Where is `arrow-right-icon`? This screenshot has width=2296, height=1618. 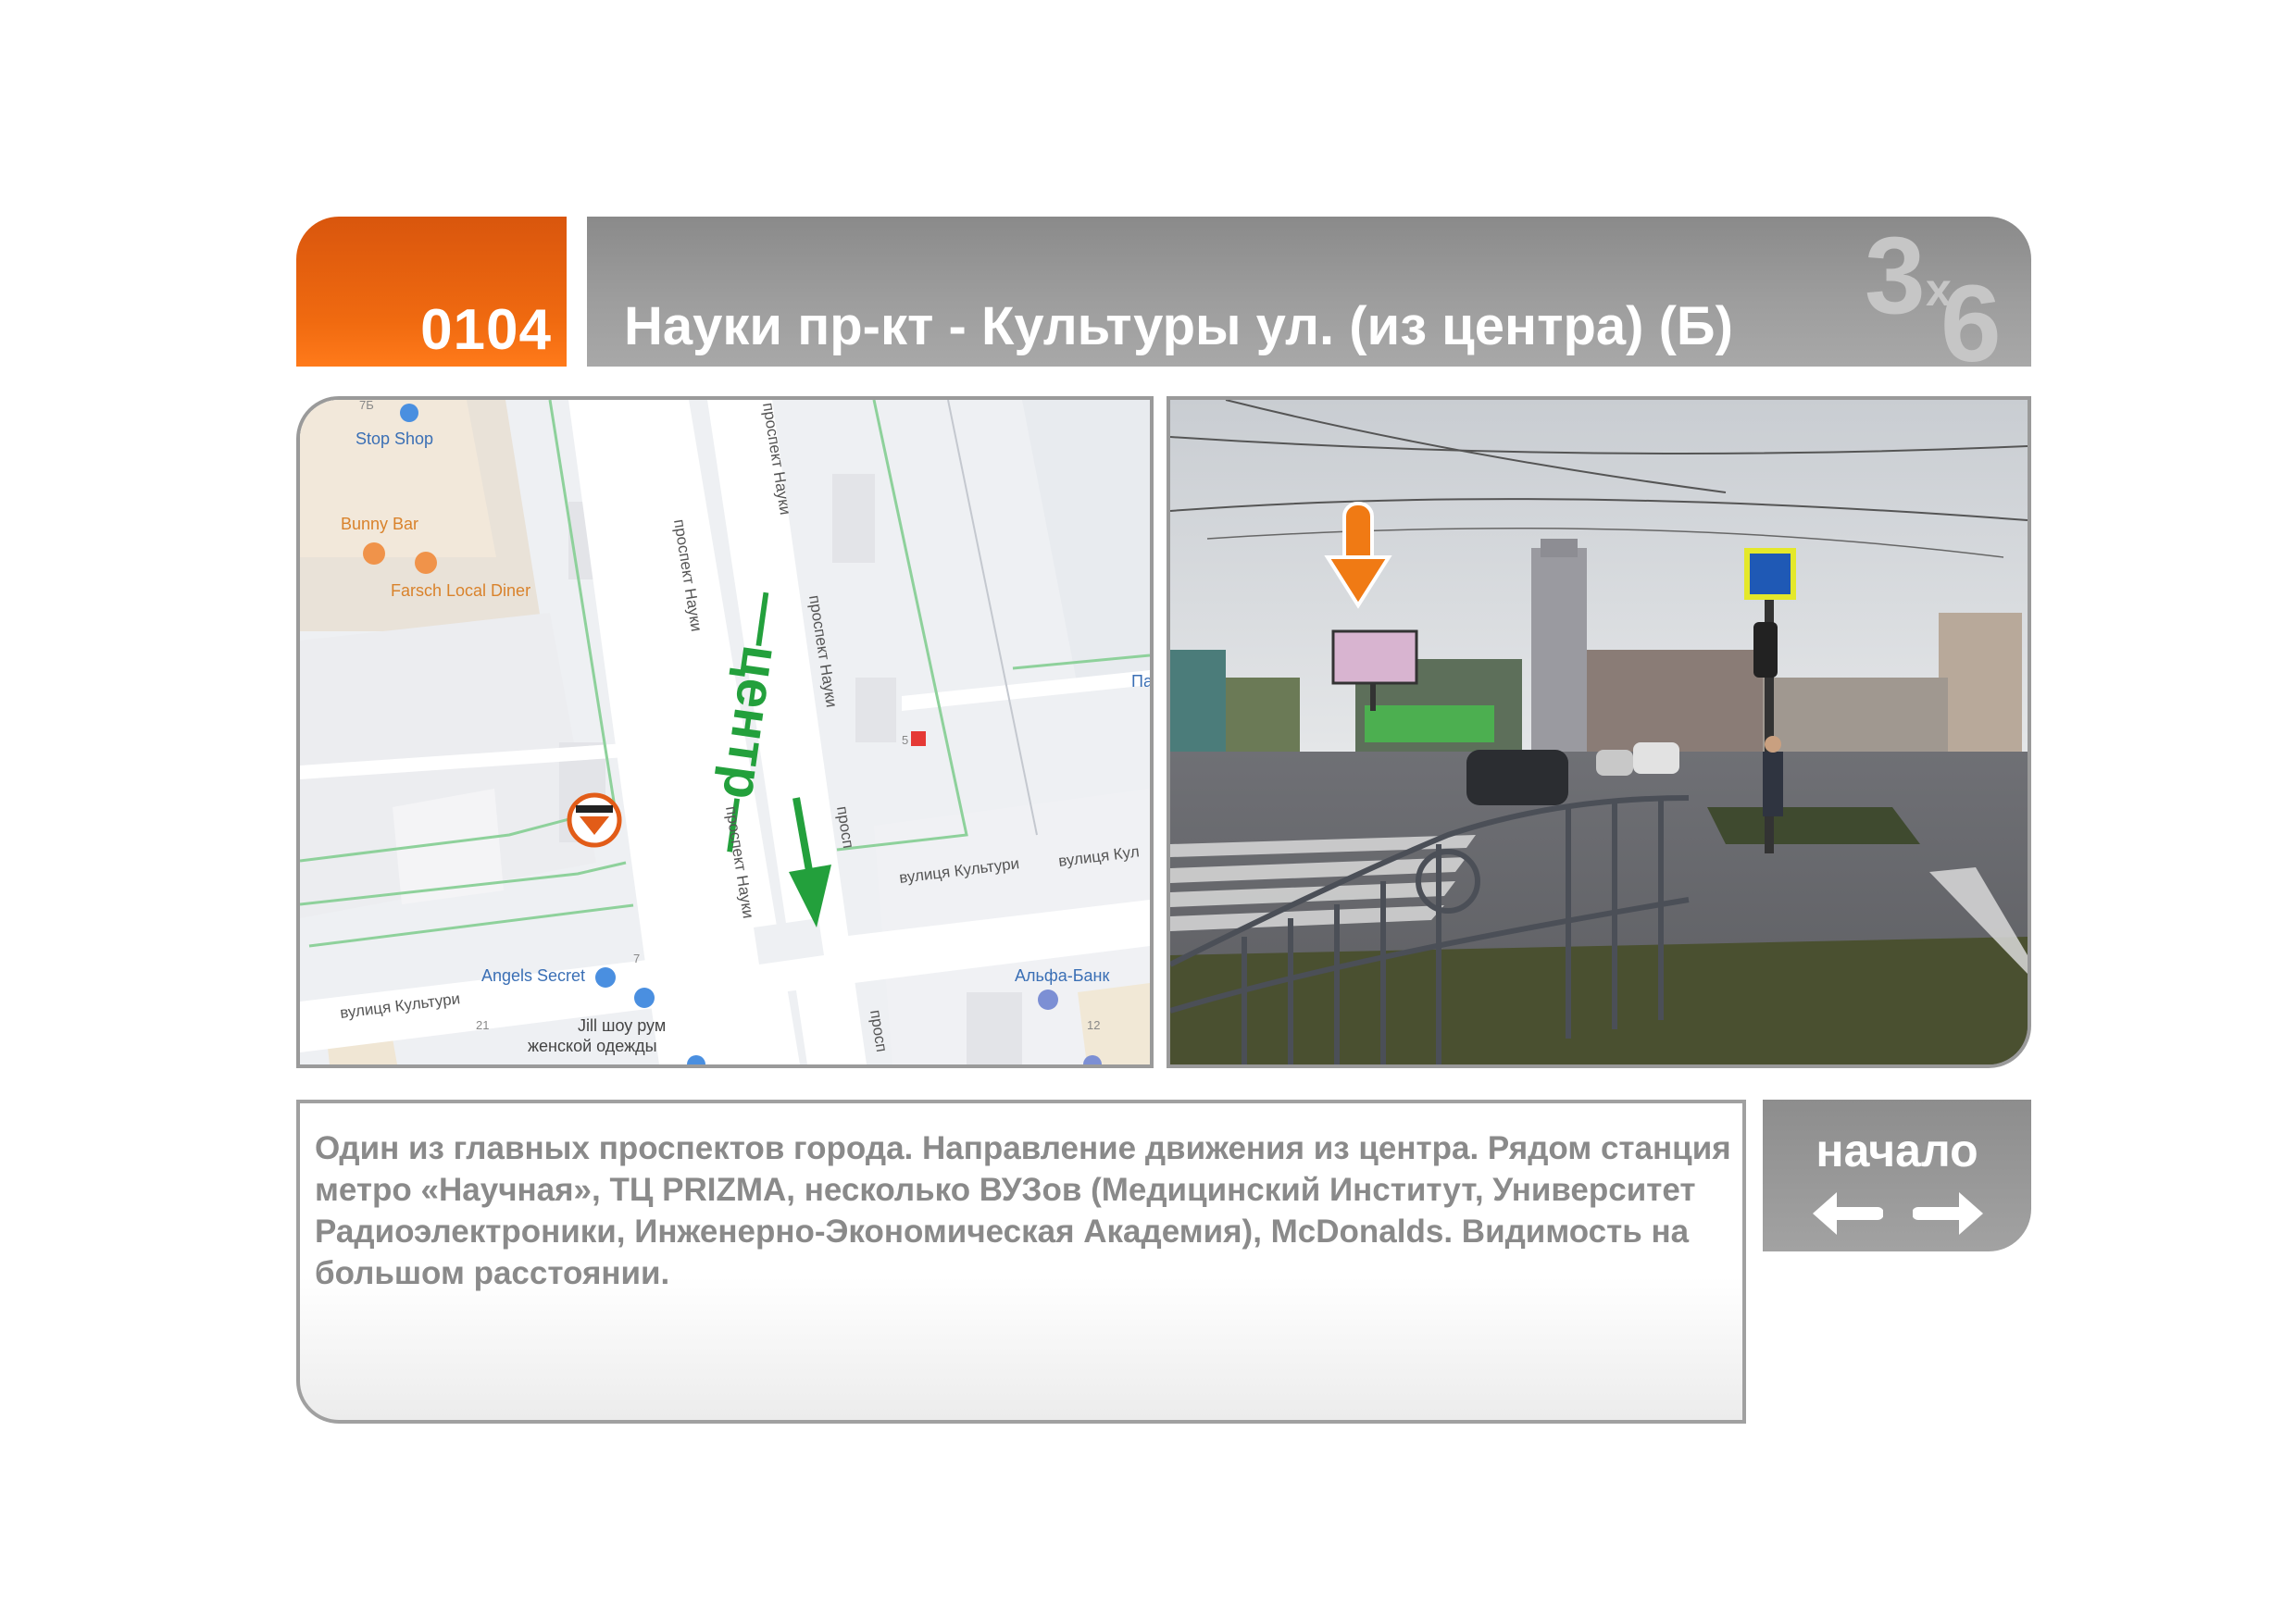 arrow-right-icon is located at coordinates (1950, 1213).